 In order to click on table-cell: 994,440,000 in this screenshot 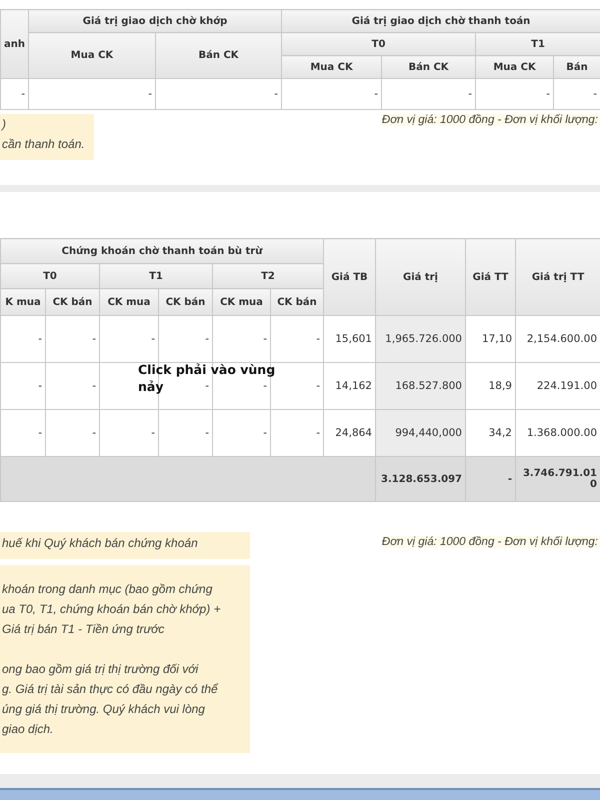, I will do `click(421, 433)`.